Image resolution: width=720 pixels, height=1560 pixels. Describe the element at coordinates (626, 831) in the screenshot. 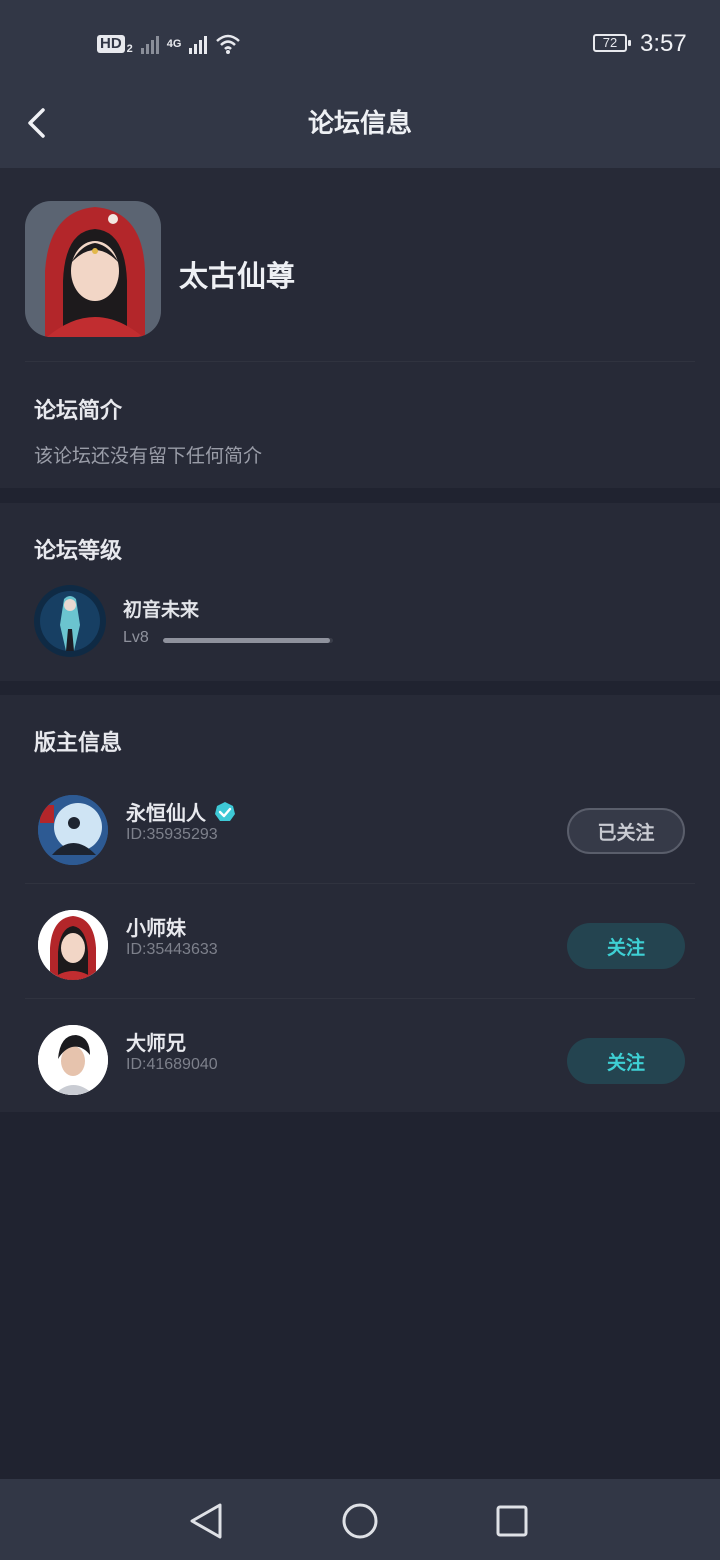

I see `followed-button: 已关注` at that location.